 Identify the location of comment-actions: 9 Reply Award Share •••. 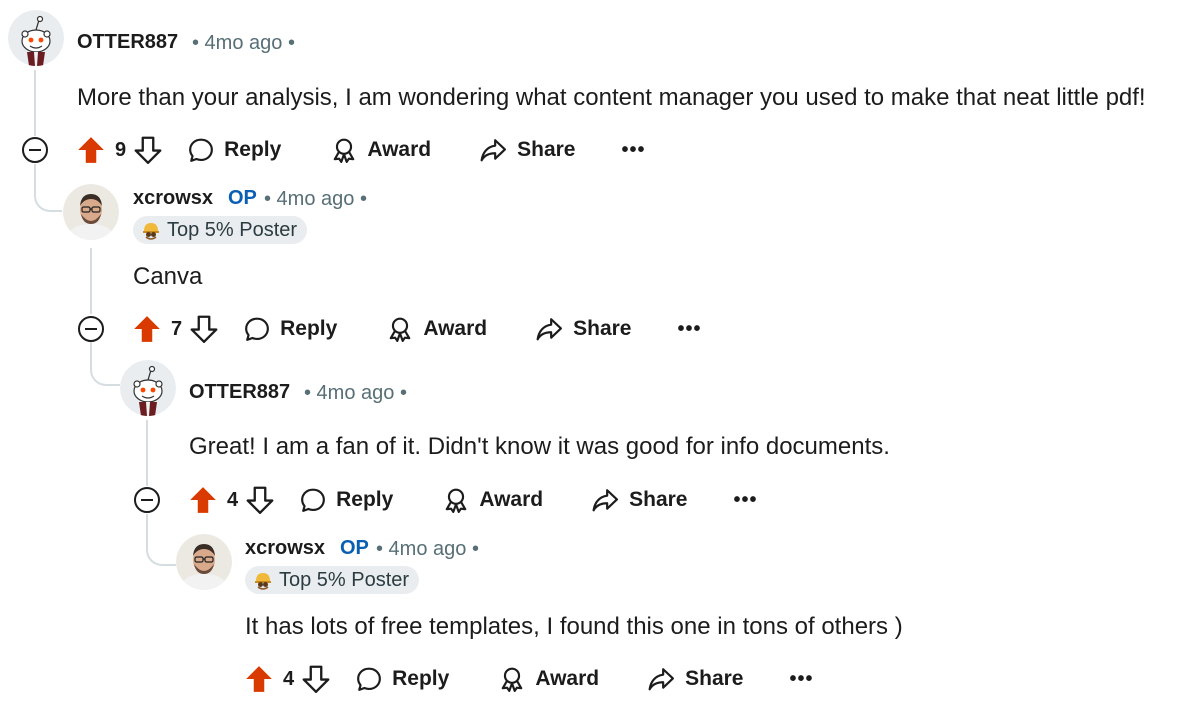
(361, 150).